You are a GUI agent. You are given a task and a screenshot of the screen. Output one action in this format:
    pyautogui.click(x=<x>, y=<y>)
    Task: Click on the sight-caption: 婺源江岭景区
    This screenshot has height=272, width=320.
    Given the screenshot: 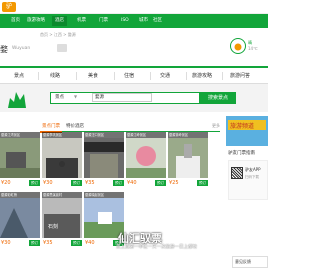 What is the action you would take?
    pyautogui.click(x=146, y=135)
    